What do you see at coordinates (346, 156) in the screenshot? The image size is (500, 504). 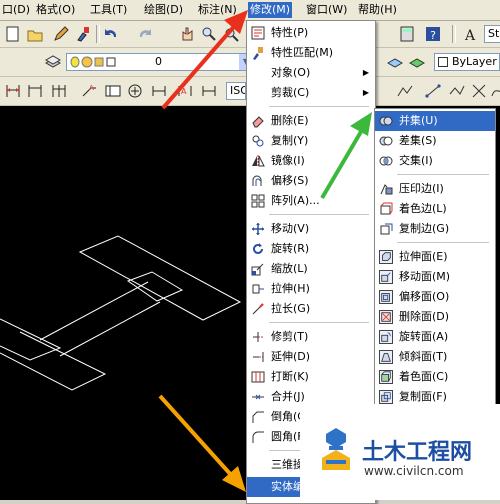 I see `green-arrow` at bounding box center [346, 156].